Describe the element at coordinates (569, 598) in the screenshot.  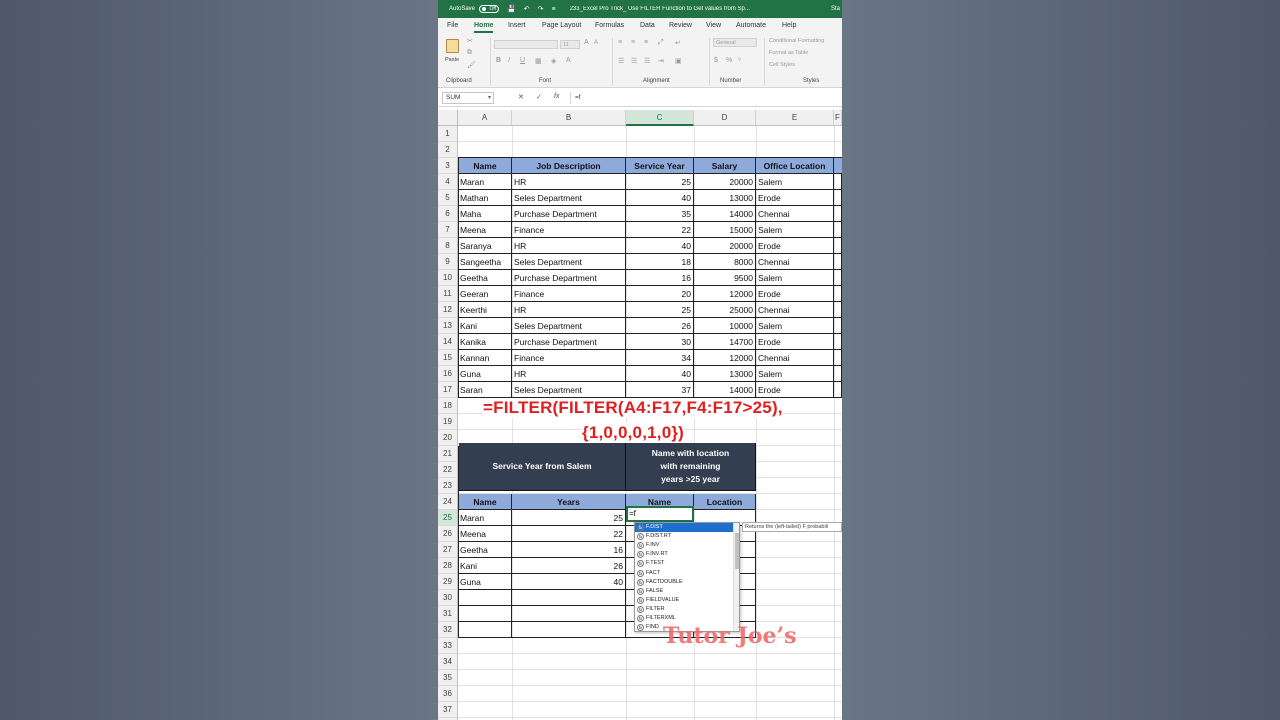
I see `filter-row-cell` at that location.